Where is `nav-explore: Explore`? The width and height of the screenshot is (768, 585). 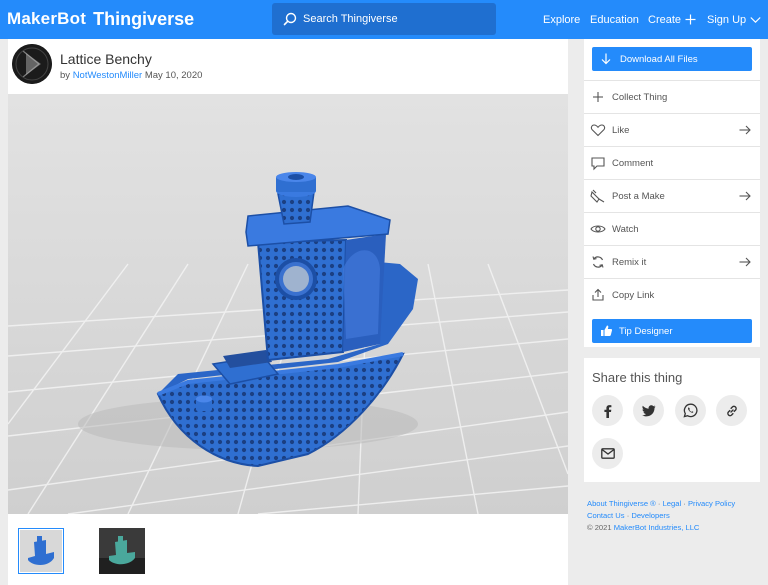
nav-explore: Explore is located at coordinates (561, 19).